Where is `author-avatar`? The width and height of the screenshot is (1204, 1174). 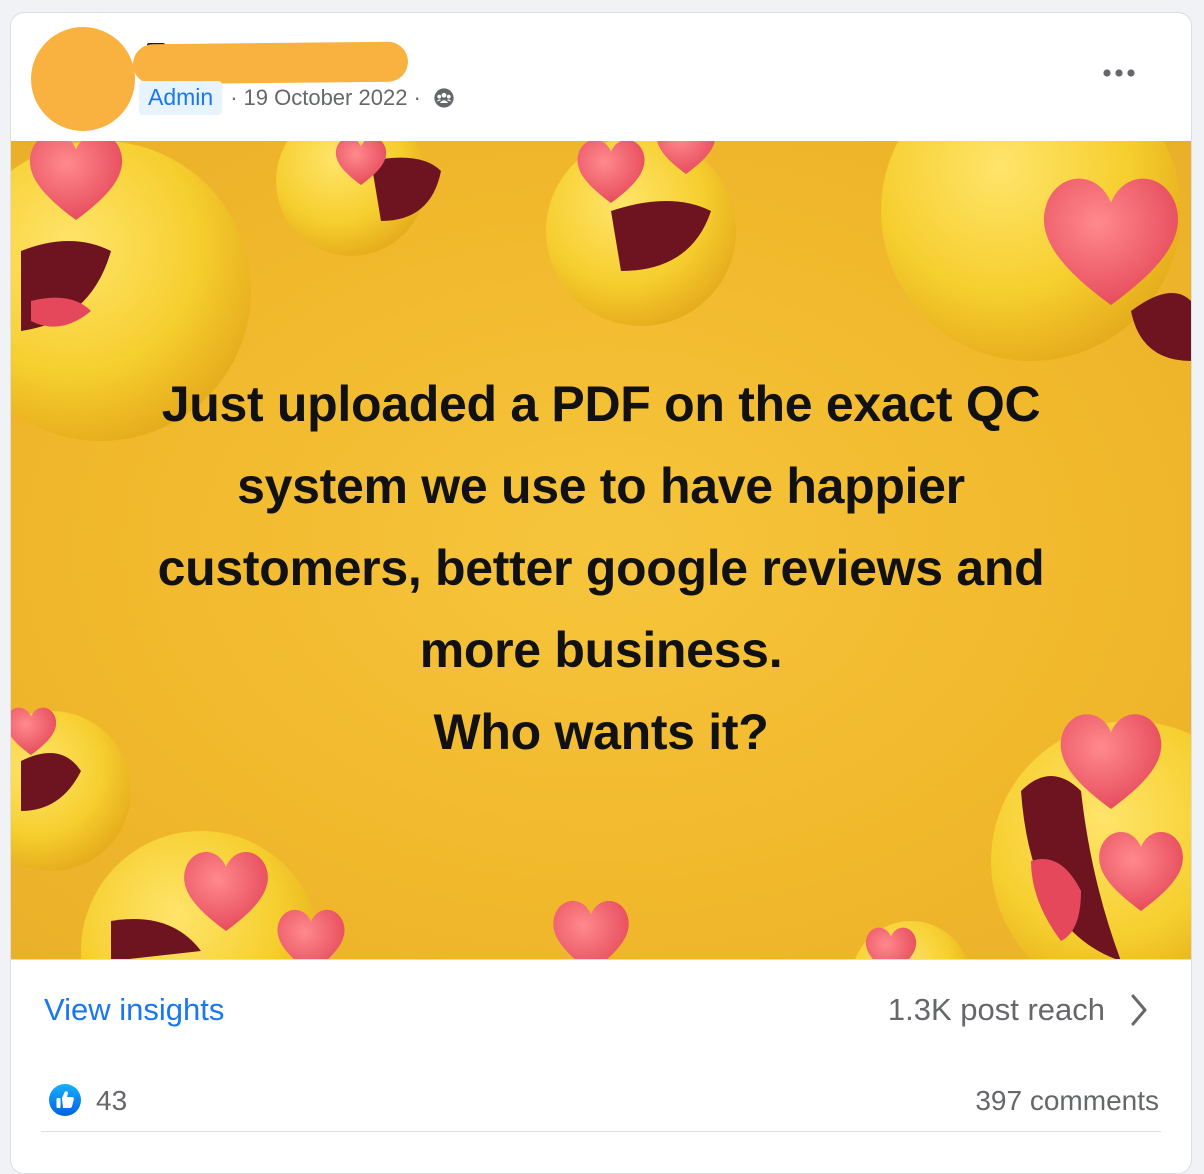 author-avatar is located at coordinates (83, 79).